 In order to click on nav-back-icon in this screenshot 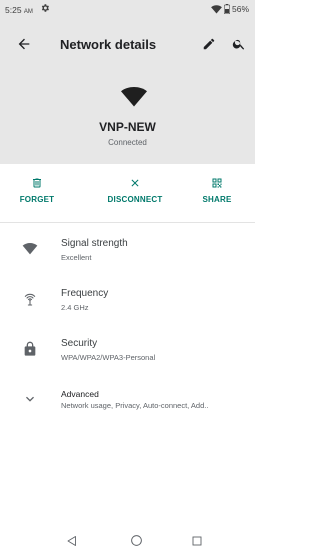, I will do `click(72, 541)`.